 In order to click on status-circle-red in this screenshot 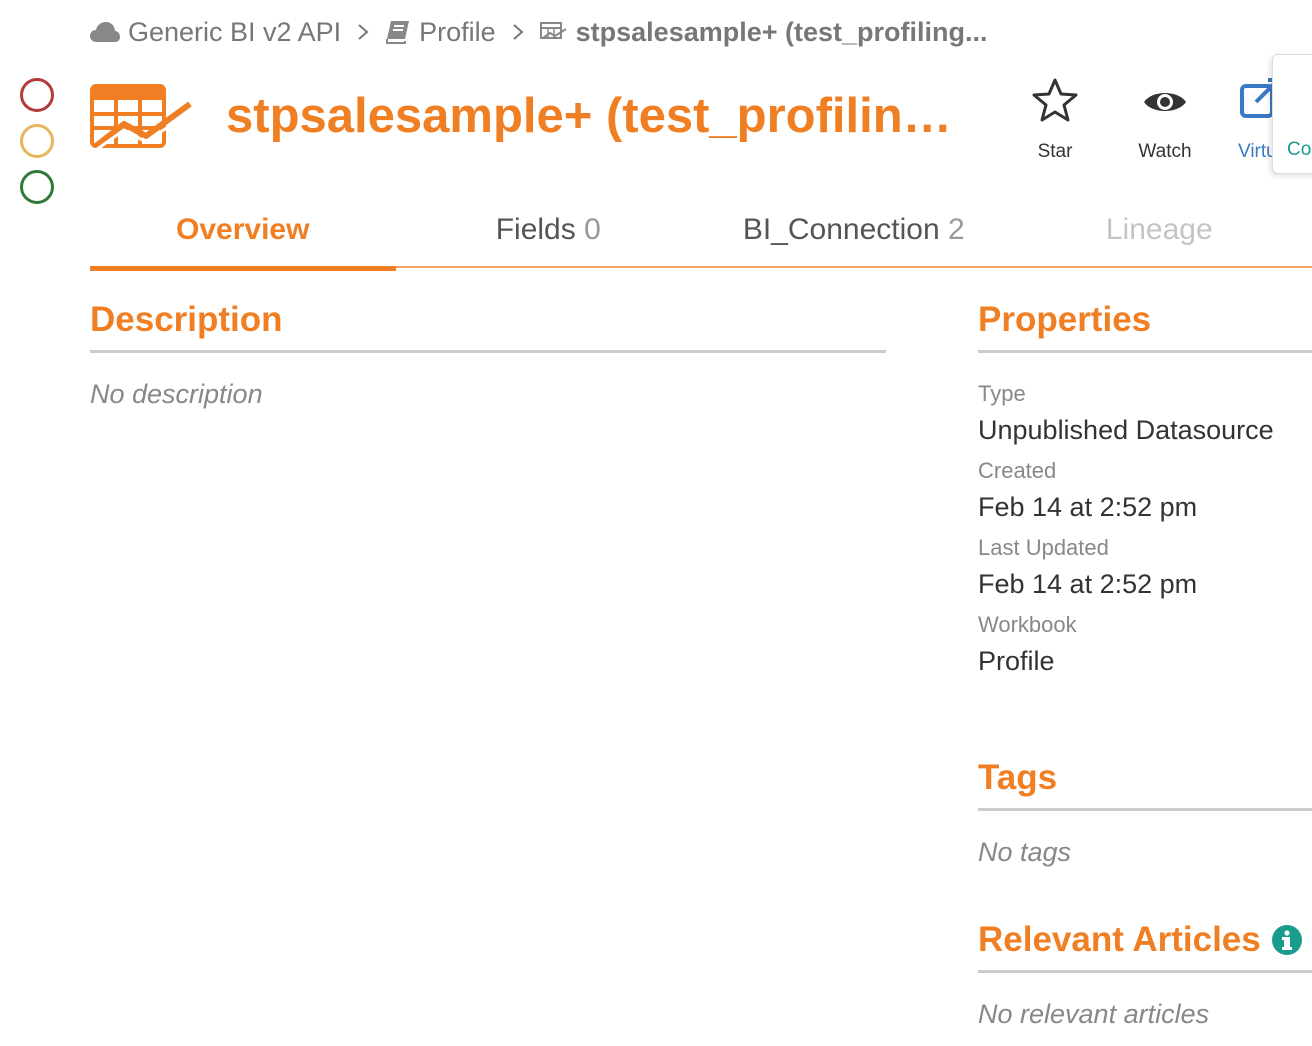, I will do `click(37, 95)`.